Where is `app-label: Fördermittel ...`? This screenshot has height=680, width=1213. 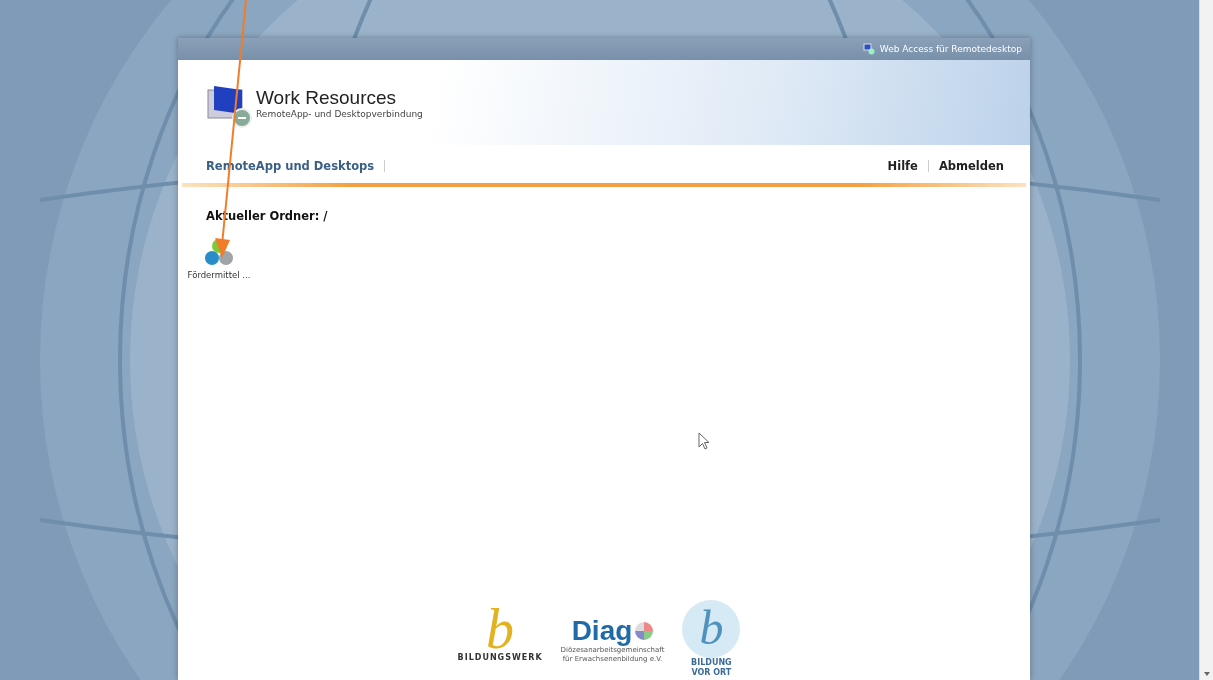 app-label: Fördermittel ... is located at coordinates (219, 275).